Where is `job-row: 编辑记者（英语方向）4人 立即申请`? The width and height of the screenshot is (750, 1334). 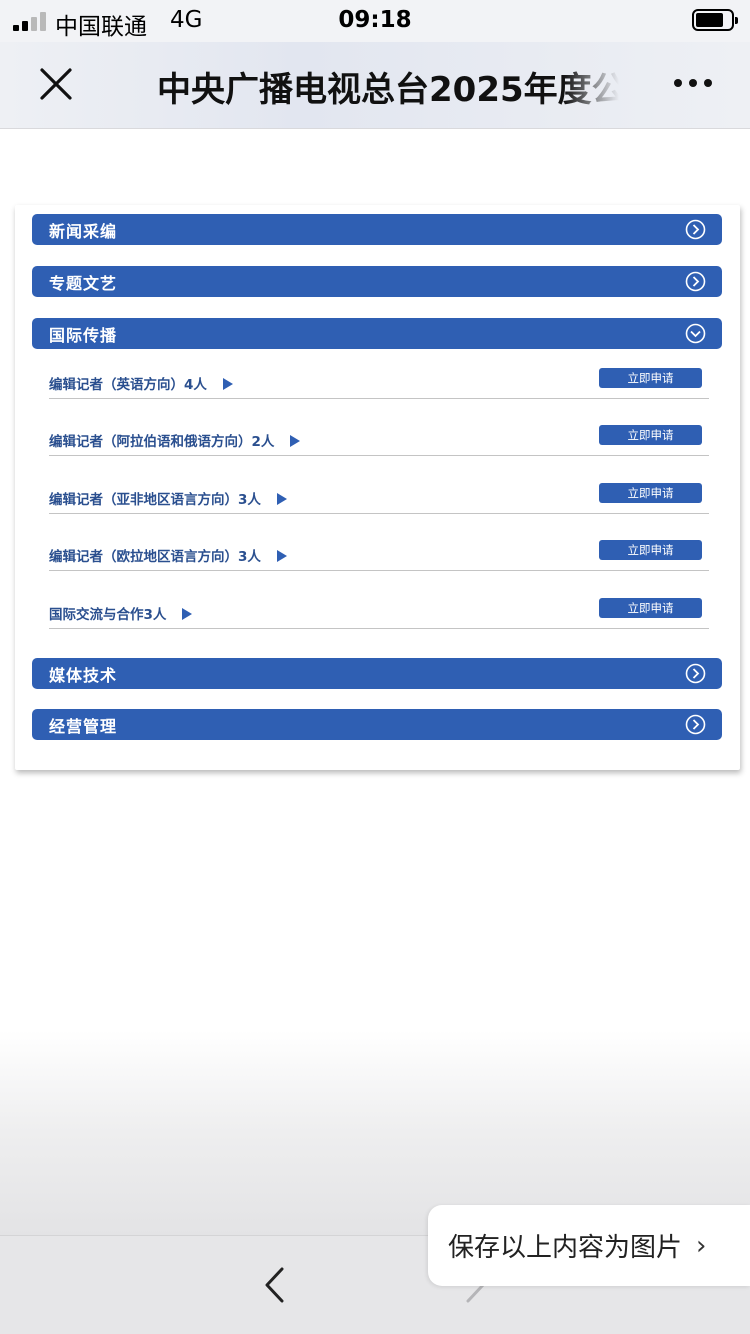 job-row: 编辑记者（英语方向）4人 立即申请 is located at coordinates (379, 383).